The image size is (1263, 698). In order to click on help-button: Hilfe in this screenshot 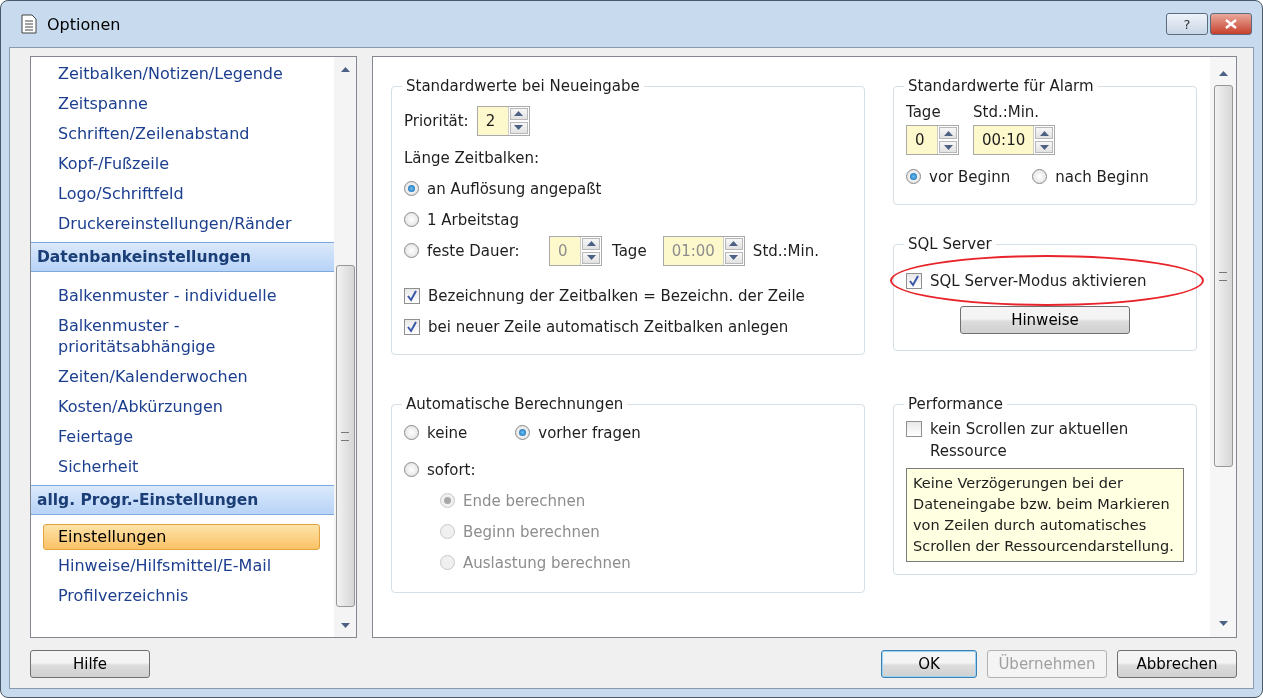, I will do `click(90, 664)`.